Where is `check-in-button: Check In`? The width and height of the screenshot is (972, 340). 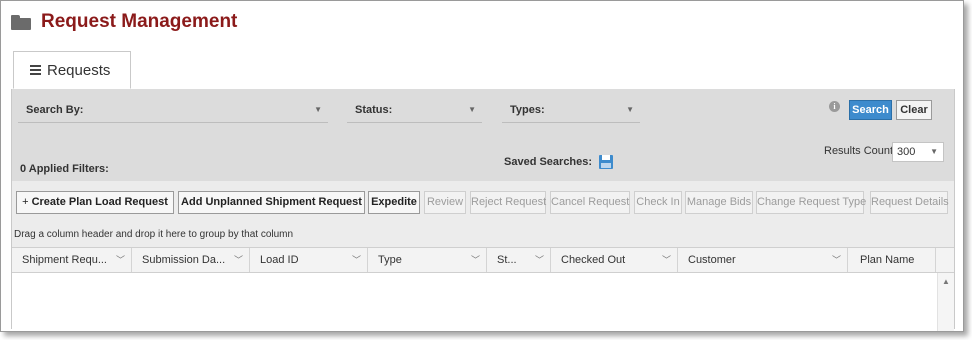
check-in-button: Check In is located at coordinates (658, 202).